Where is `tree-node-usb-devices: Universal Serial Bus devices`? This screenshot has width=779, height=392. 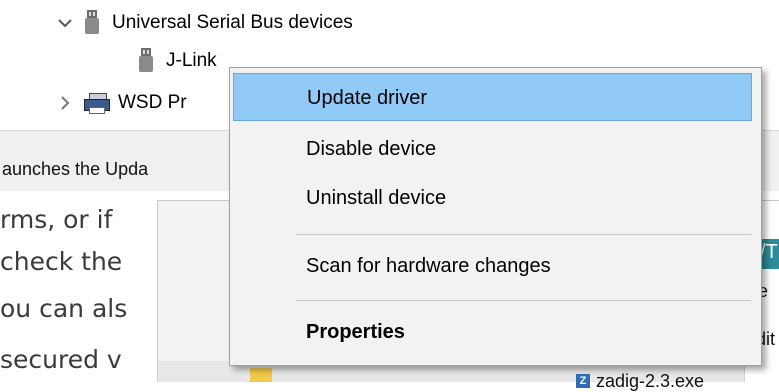 tree-node-usb-devices: Universal Serial Bus devices is located at coordinates (204, 23).